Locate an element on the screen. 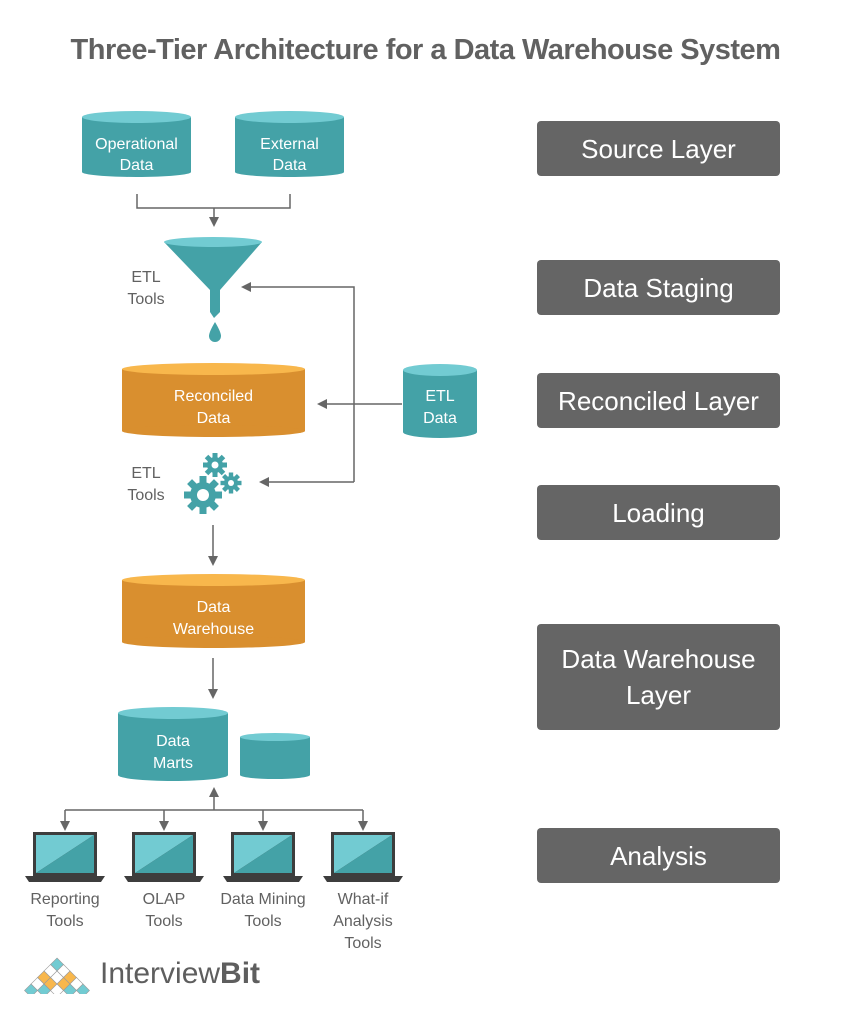 This screenshot has width=851, height=1024. tool-label: What-if is located at coordinates (363, 899).